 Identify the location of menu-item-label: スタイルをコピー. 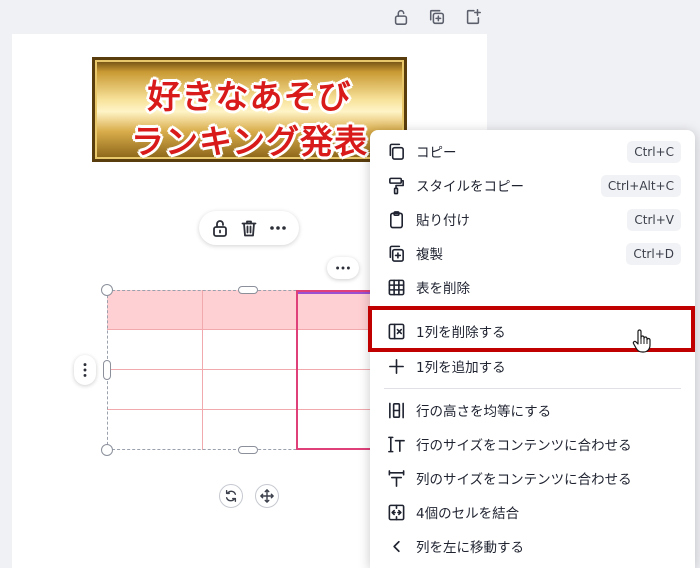
(470, 187).